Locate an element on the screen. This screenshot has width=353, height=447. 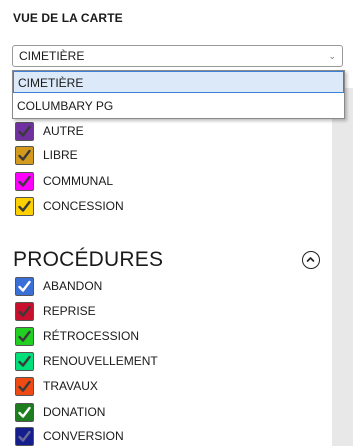
checkbox-communal is located at coordinates (24, 181).